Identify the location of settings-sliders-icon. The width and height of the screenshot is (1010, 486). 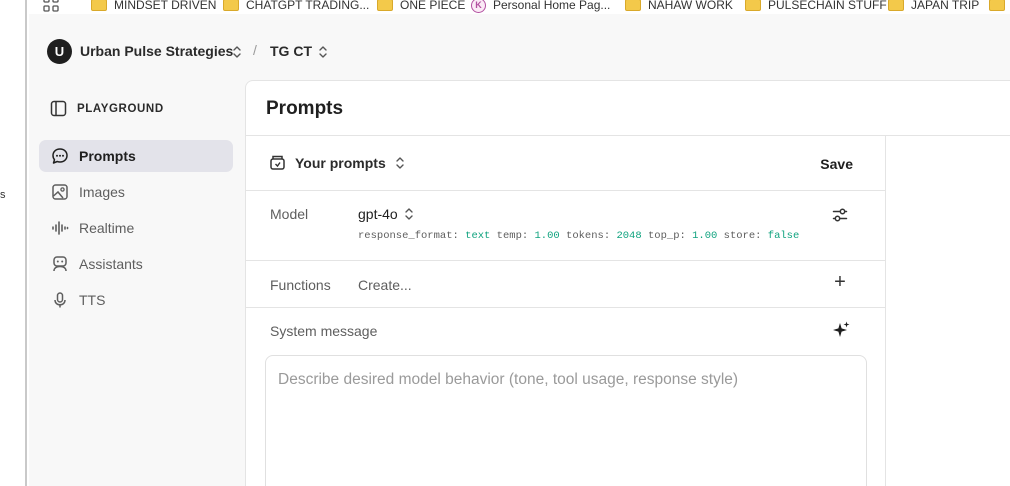
(840, 215).